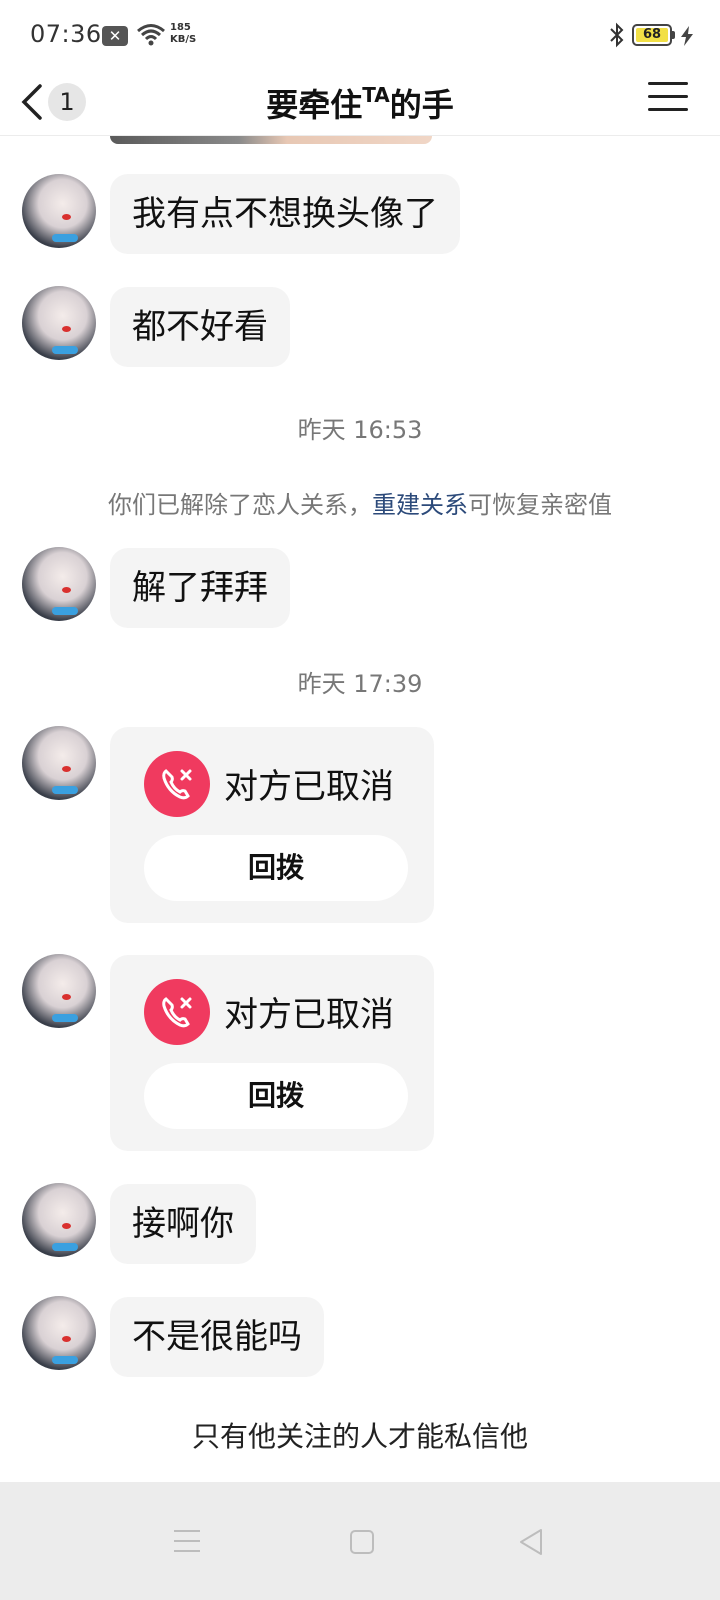 This screenshot has height=1600, width=720. I want to click on chat-title-end: 的手, so click(421, 105).